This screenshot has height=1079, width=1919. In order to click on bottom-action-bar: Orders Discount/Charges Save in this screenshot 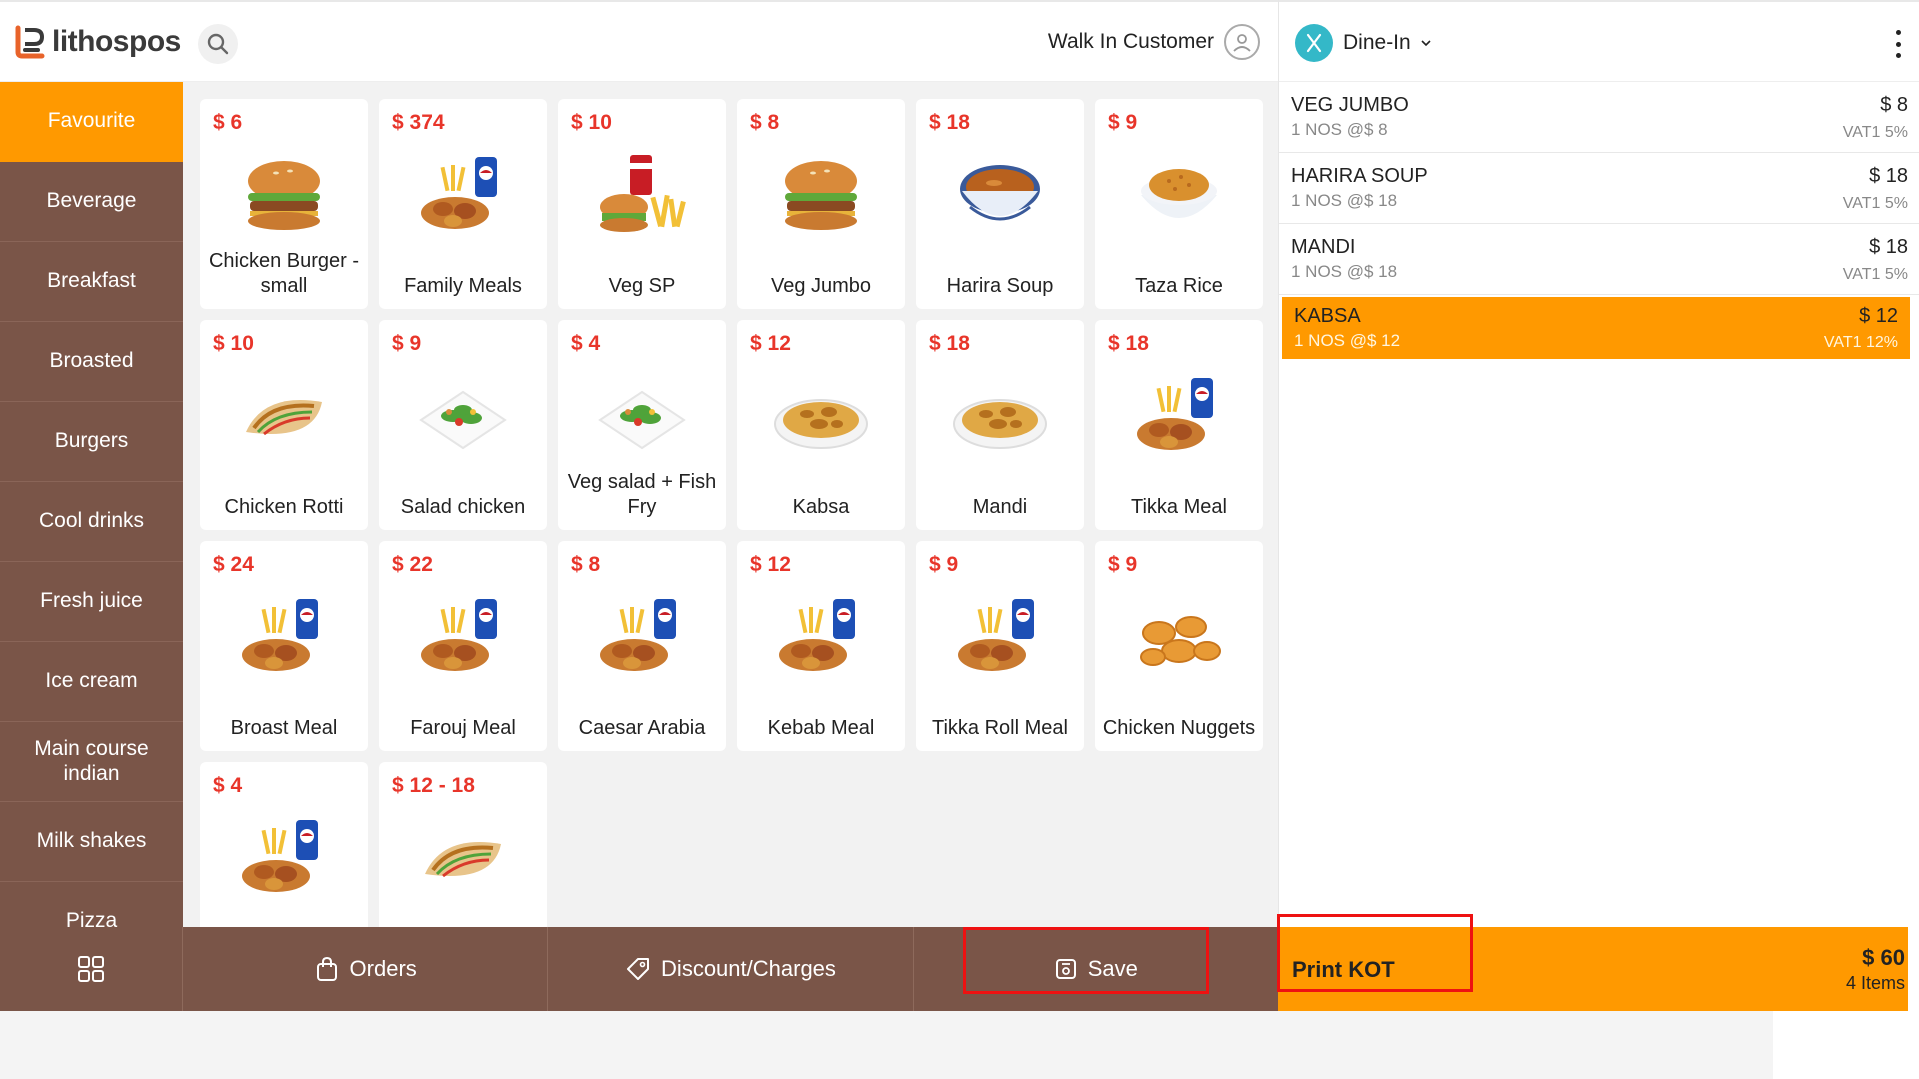, I will do `click(639, 969)`.